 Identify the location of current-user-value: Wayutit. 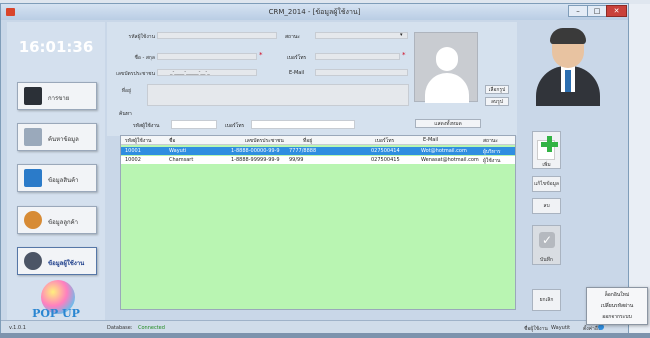
(561, 328).